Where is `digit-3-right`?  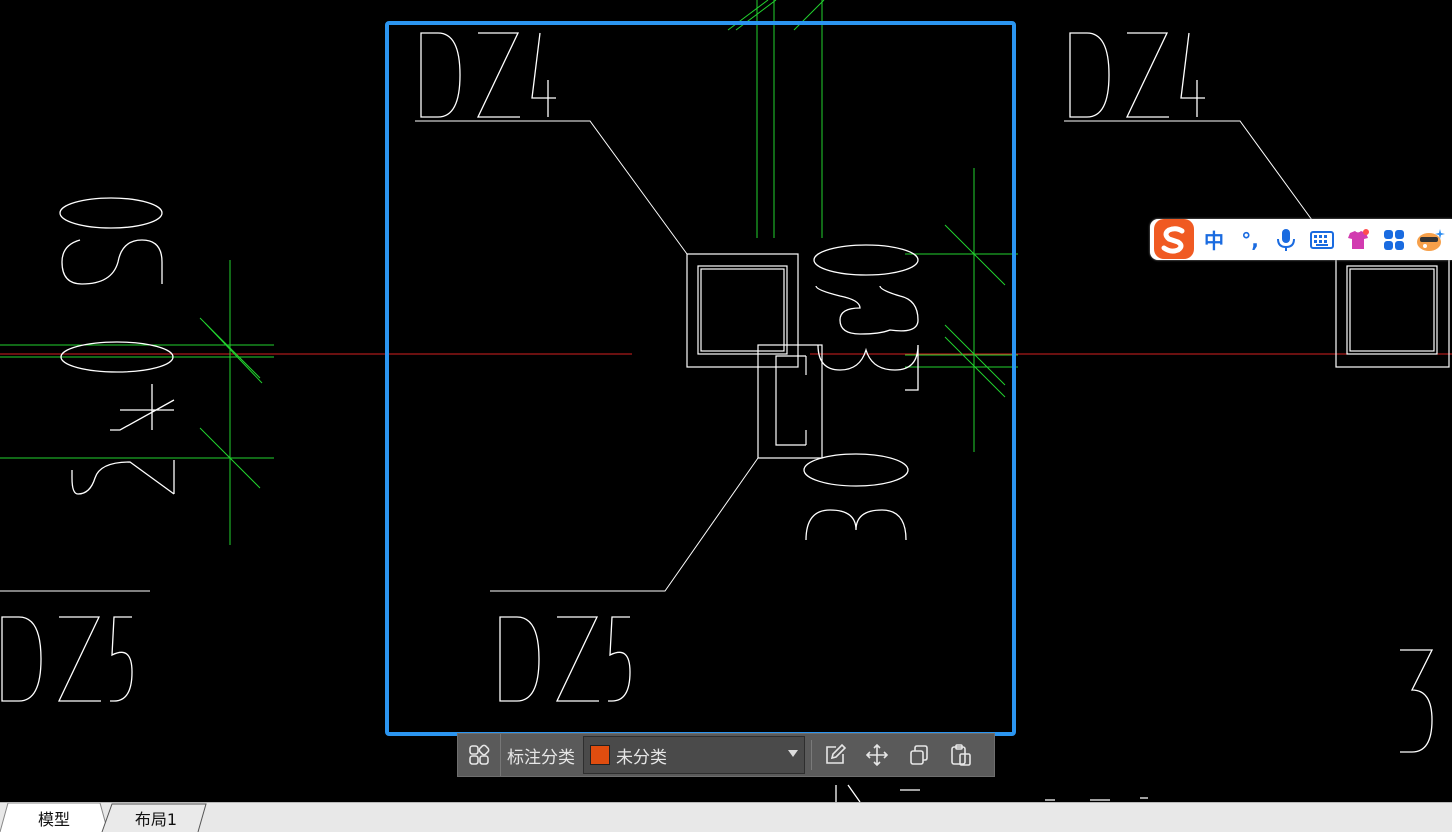
digit-3-right is located at coordinates (1417, 701).